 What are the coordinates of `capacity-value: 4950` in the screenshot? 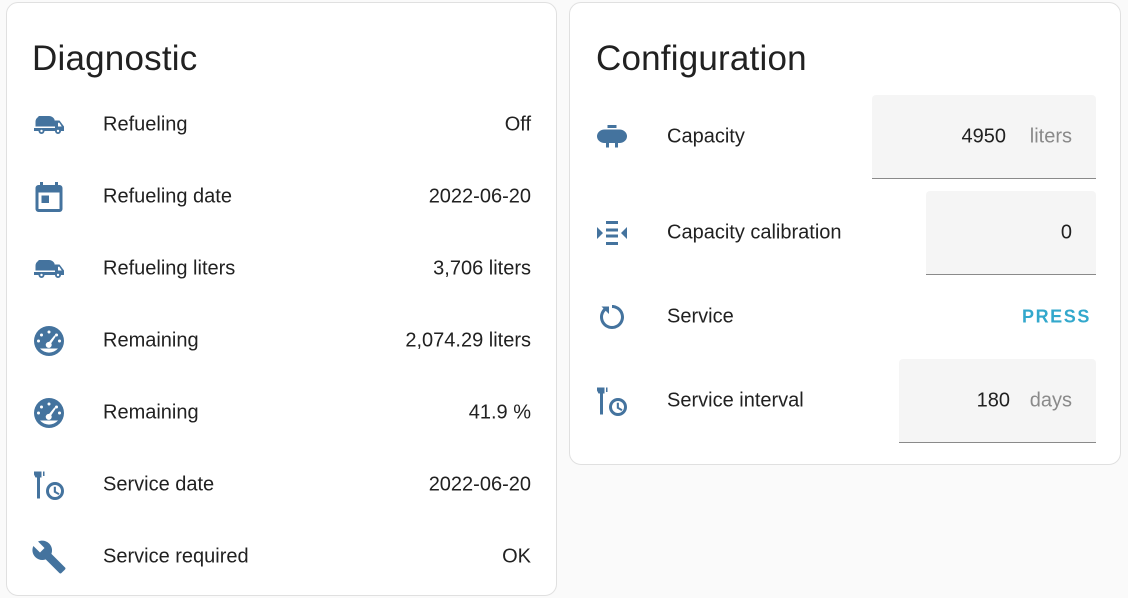 It's located at (984, 136).